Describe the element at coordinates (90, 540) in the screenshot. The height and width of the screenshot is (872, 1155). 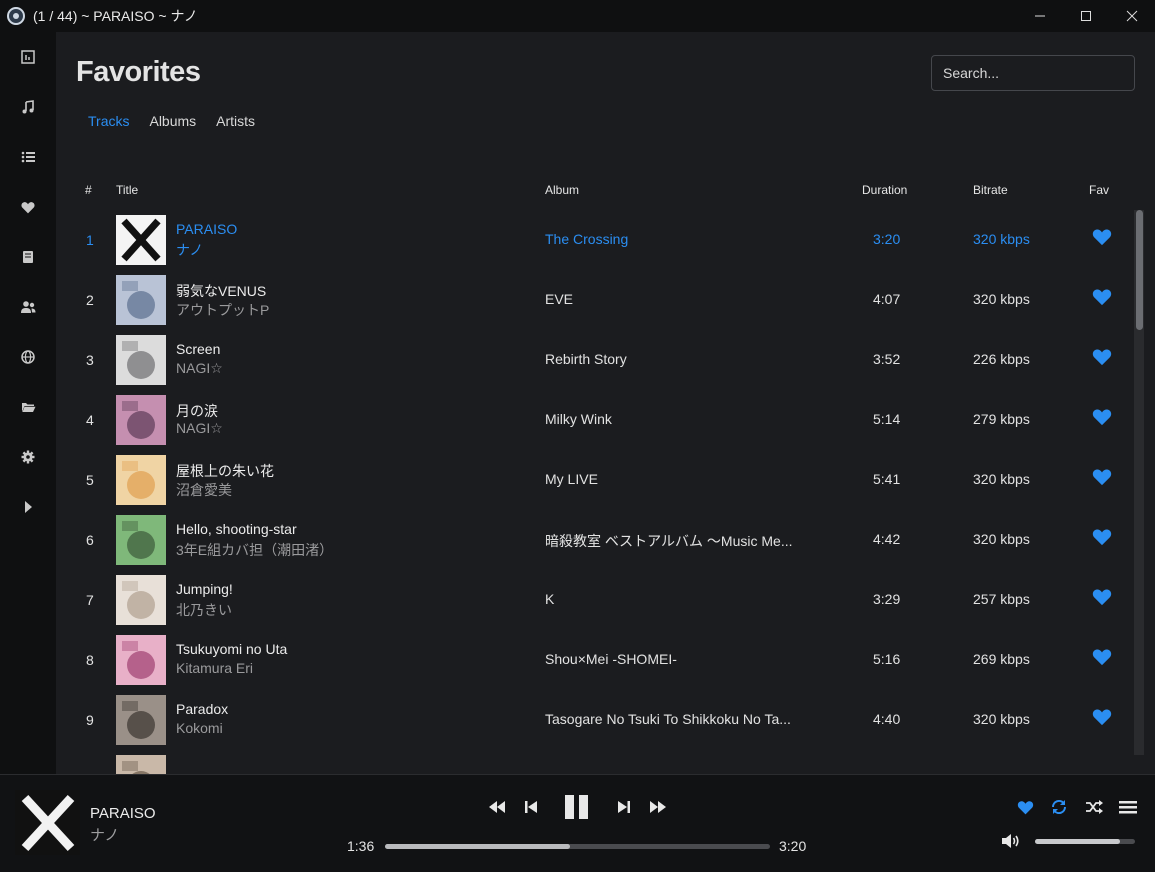
I see `track-number: 6` at that location.